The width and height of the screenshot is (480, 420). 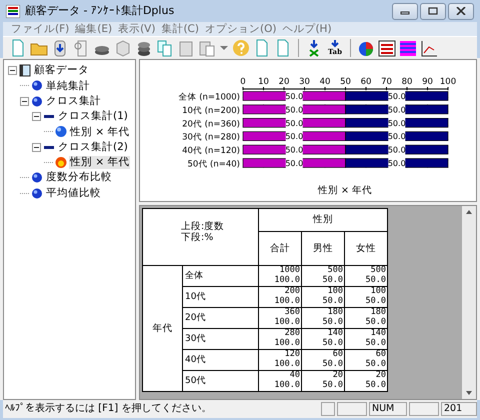 I want to click on row-header: 30代, so click(x=220, y=339).